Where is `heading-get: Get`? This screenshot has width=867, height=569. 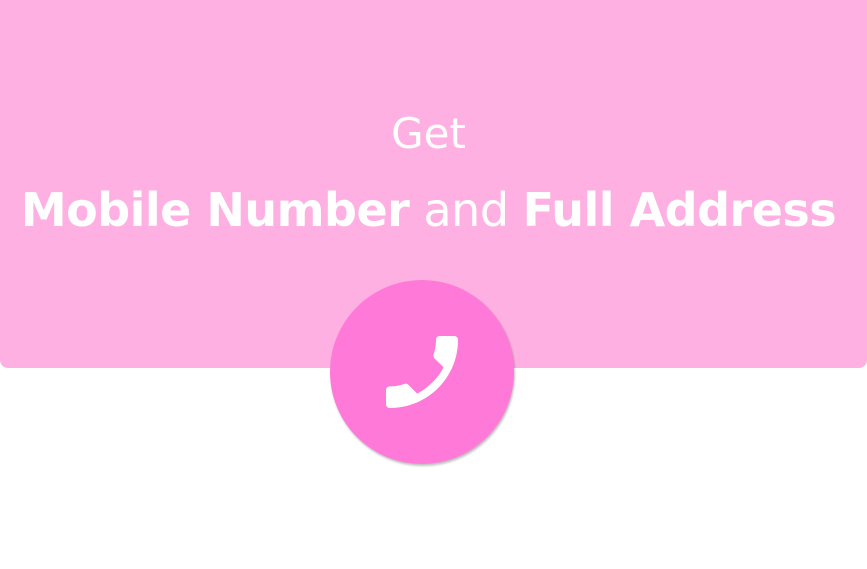
heading-get: Get is located at coordinates (428, 133).